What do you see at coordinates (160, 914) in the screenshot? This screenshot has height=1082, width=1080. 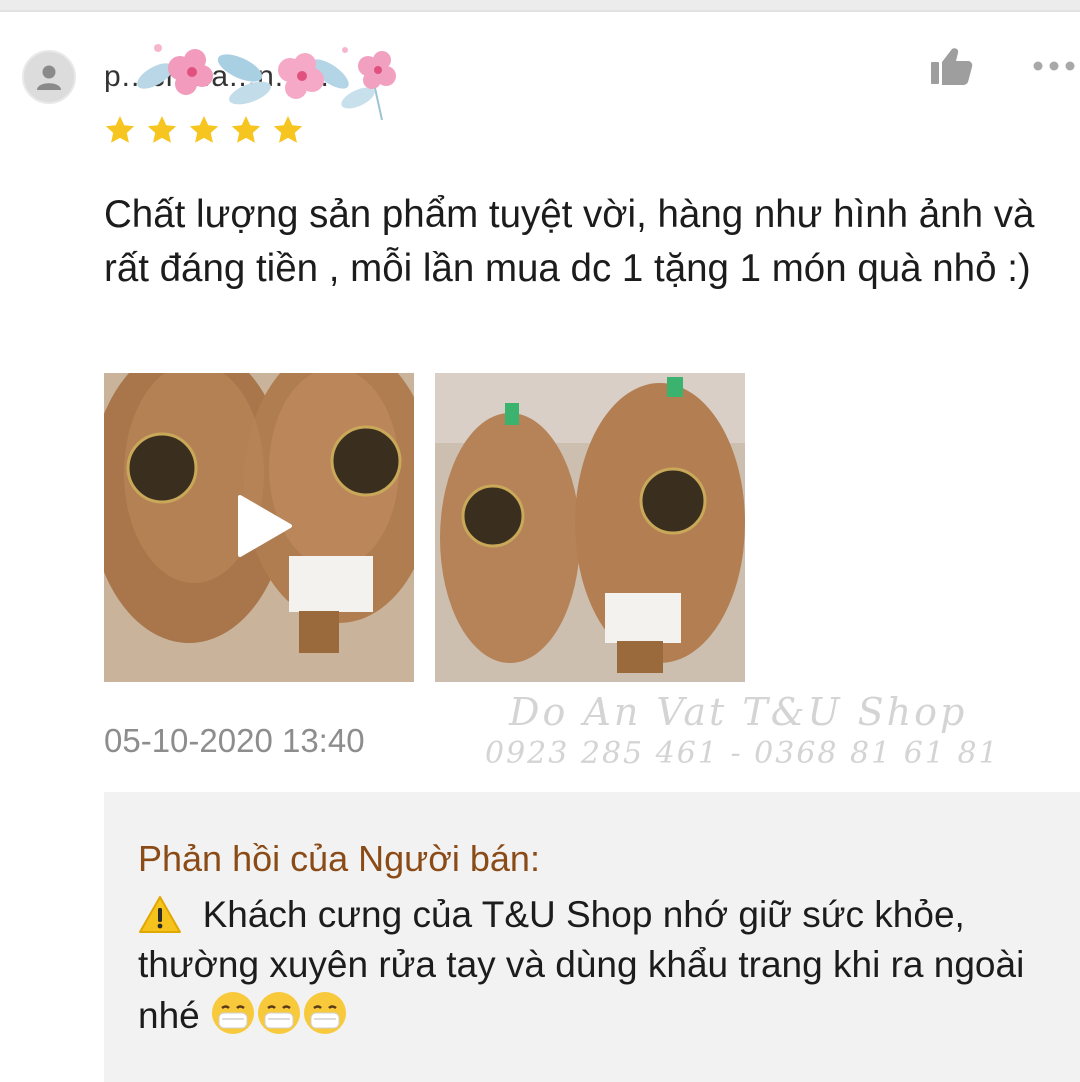 I see `warning-icon` at bounding box center [160, 914].